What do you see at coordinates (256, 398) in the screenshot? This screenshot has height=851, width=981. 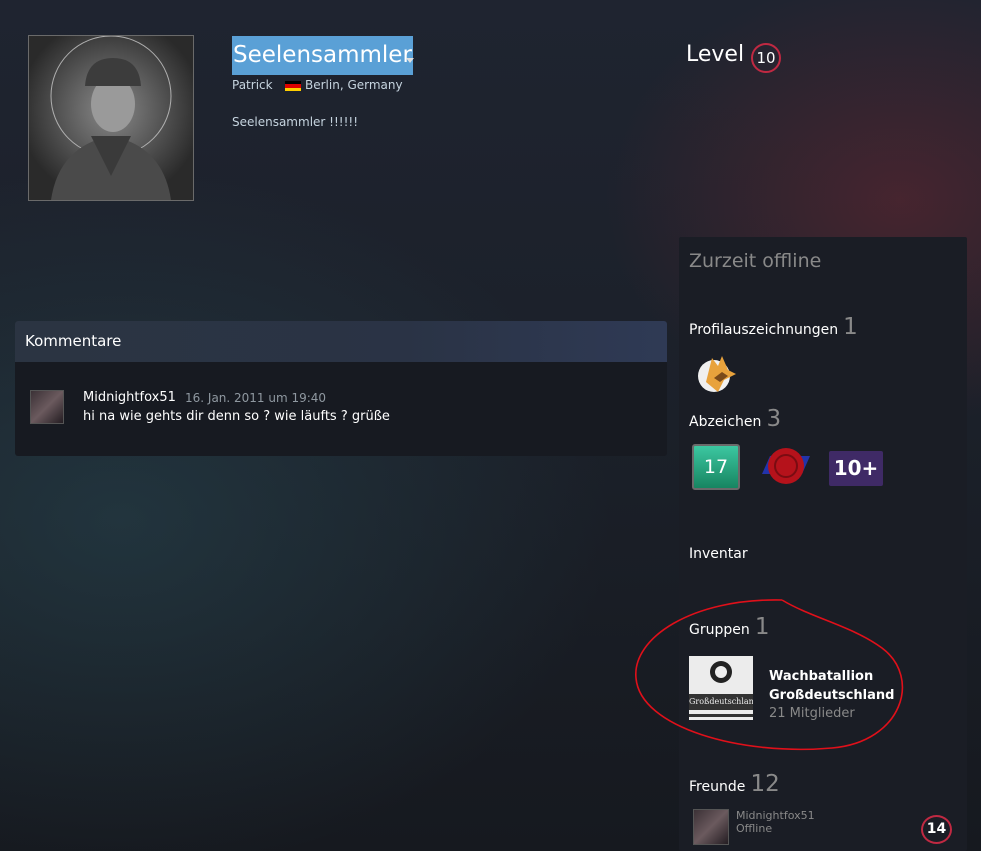 I see `comment-date: 16. Jan. 2011 um 19:40` at bounding box center [256, 398].